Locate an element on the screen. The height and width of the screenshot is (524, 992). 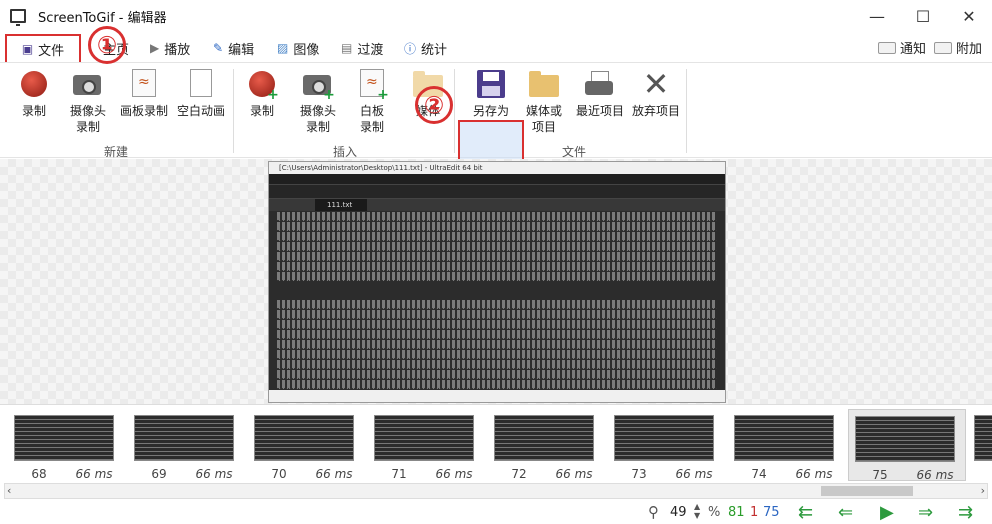
preview-statusbar is located at coordinates (497, 396).